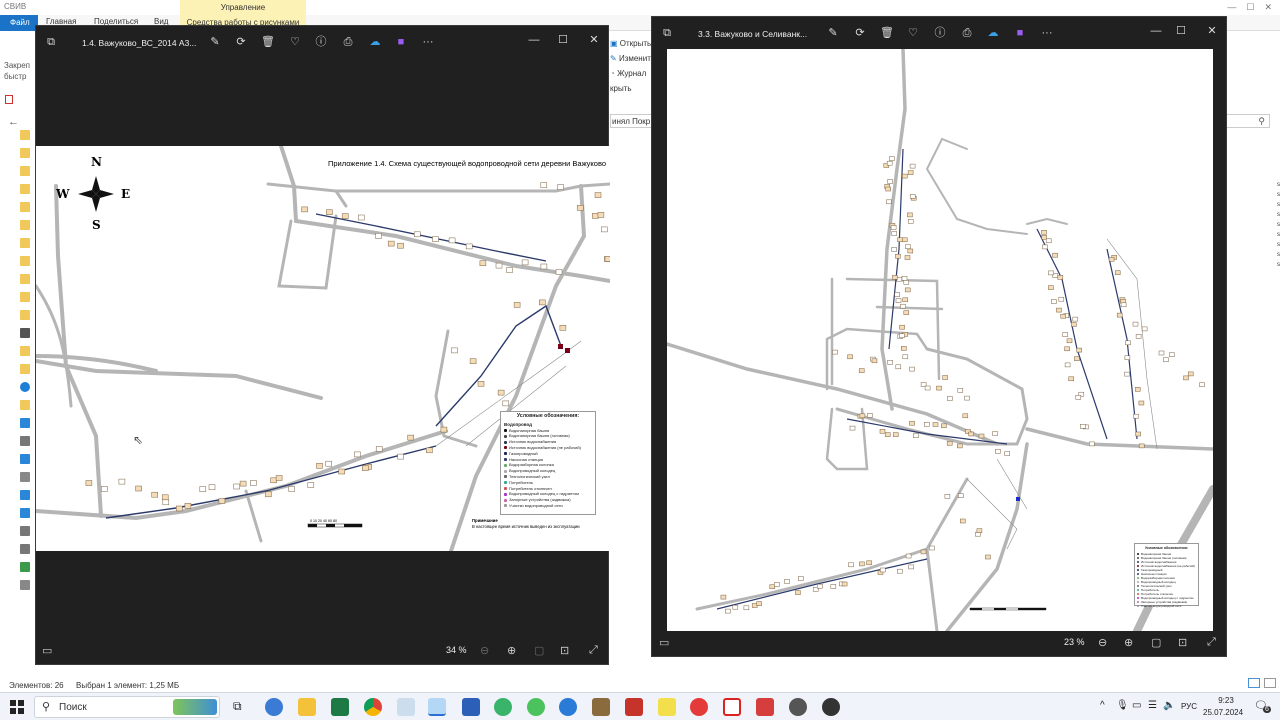 This screenshot has height=720, width=1280. Describe the element at coordinates (1189, 706) in the screenshot. I see `input-language: РУС` at that location.